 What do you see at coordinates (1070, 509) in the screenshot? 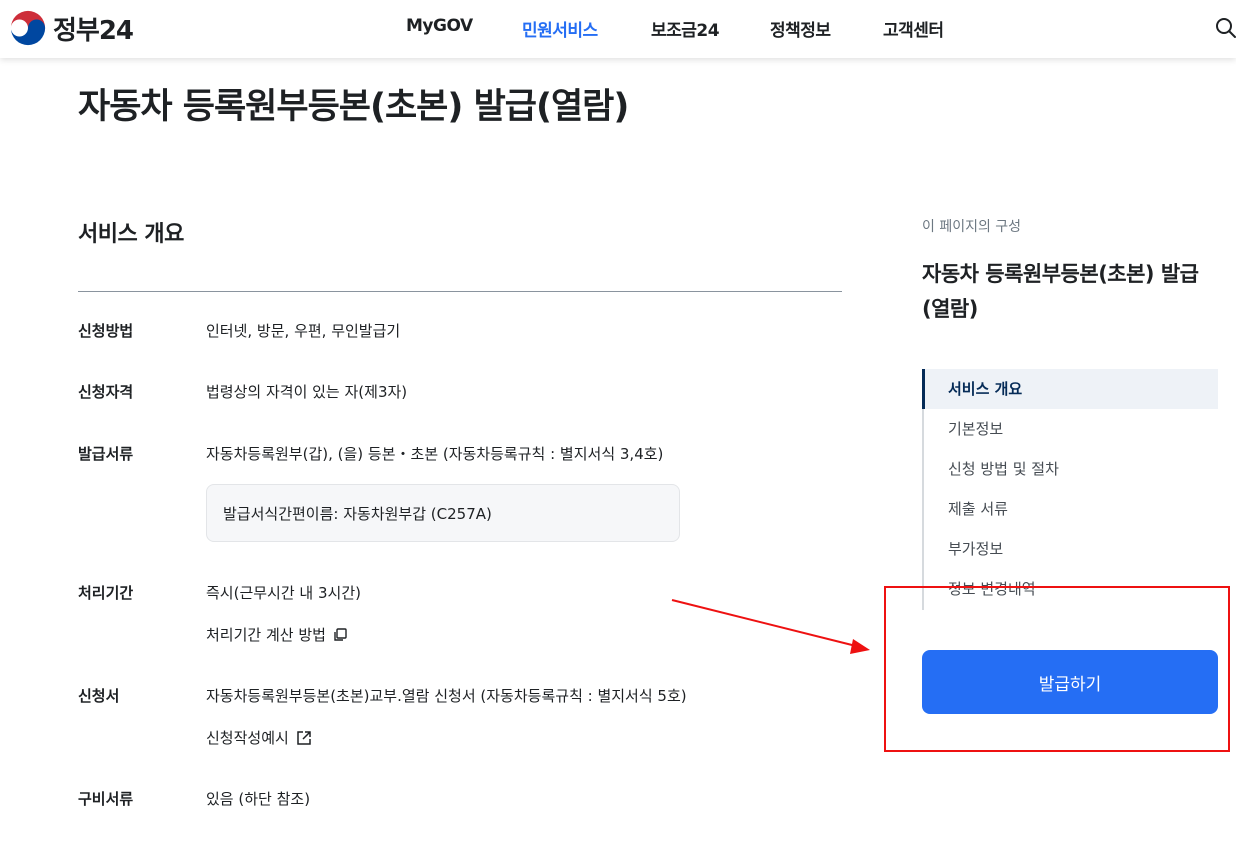
I see `toc-item-submit-documents: 제출 서류` at bounding box center [1070, 509].